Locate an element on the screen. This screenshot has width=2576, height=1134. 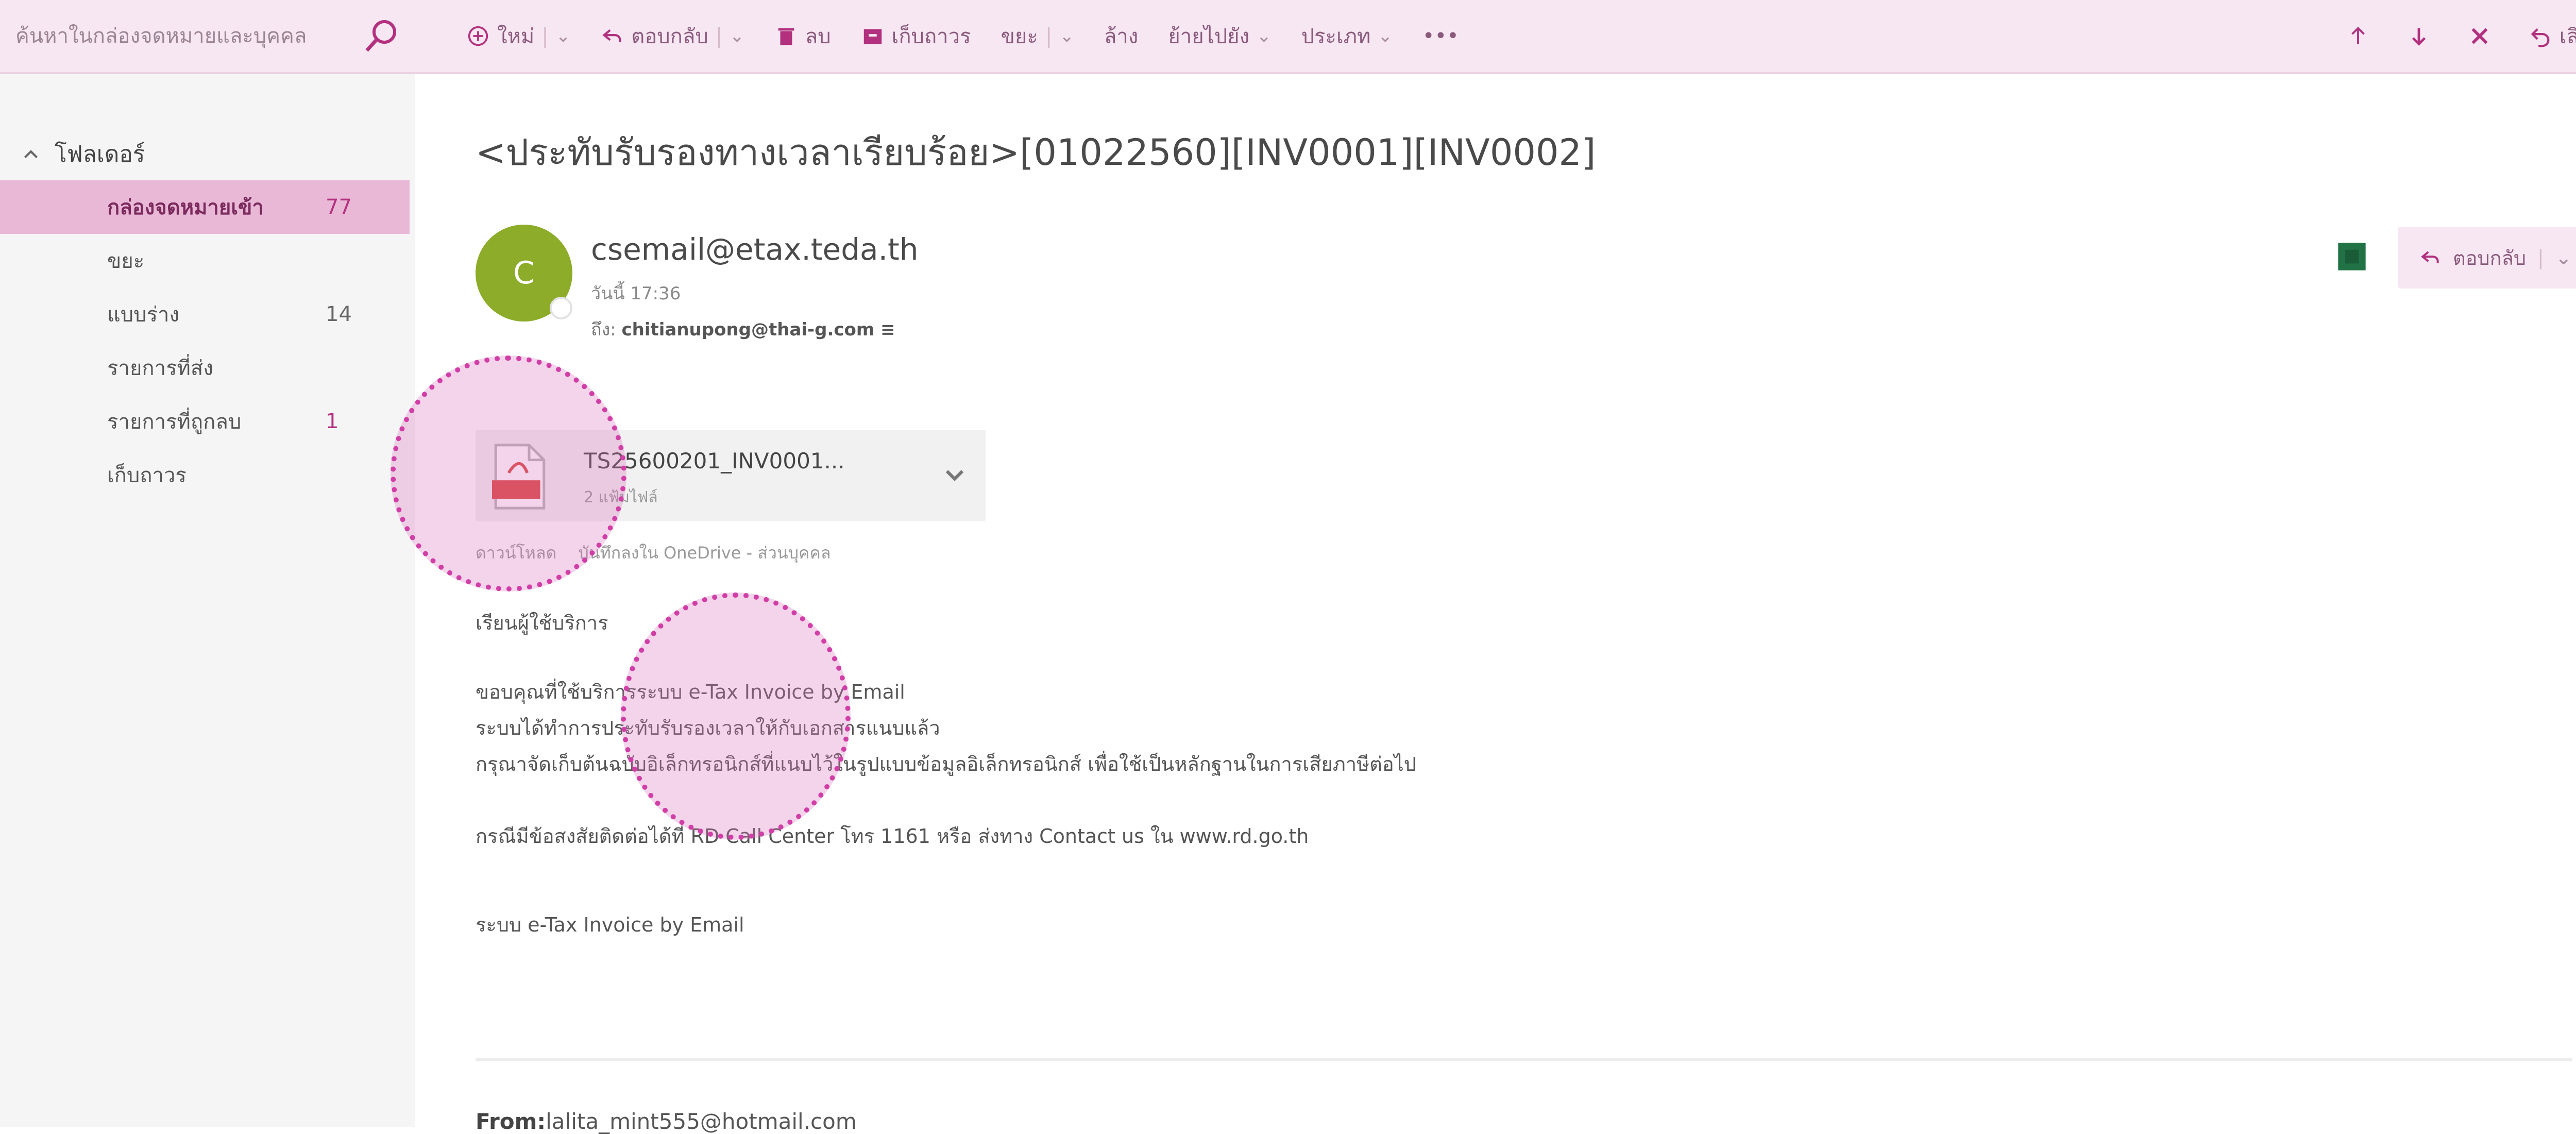
archive-label: เก็บถาวร is located at coordinates (931, 36).